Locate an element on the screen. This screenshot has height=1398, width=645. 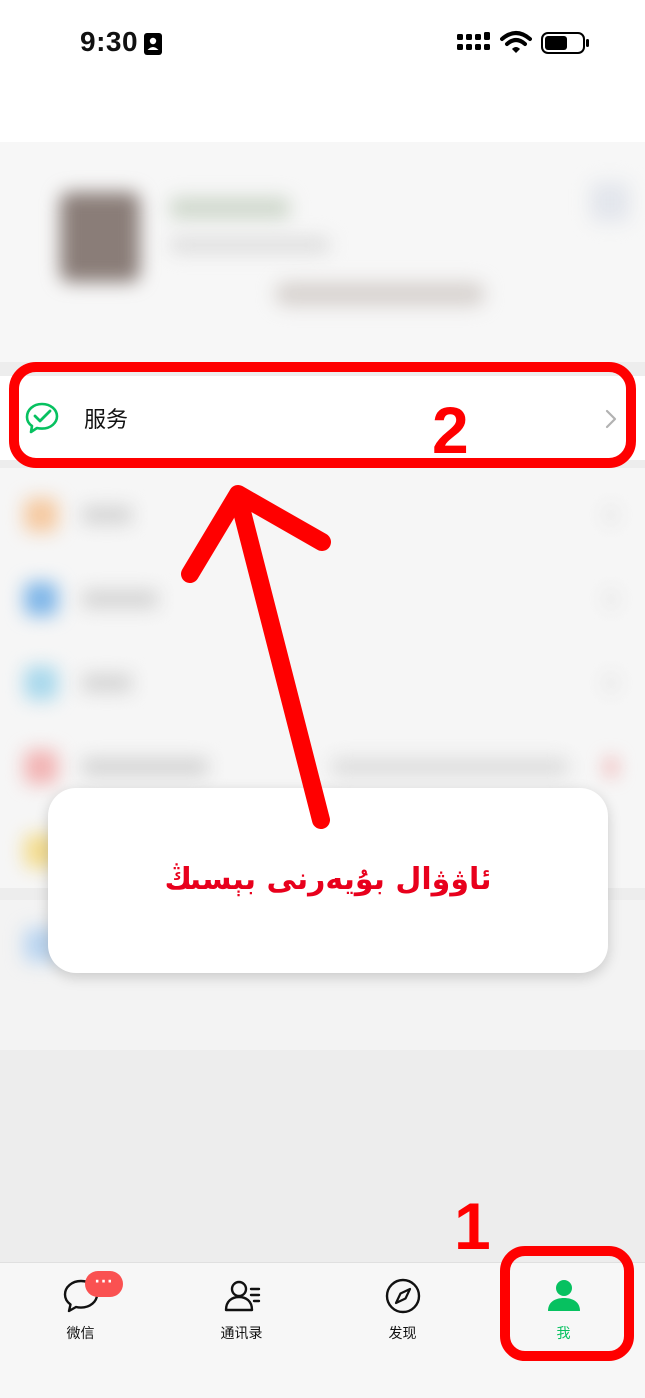
battery-icon is located at coordinates (565, 43).